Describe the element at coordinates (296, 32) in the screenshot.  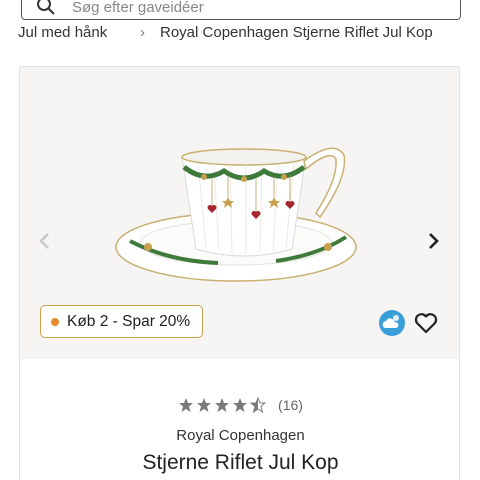
I see `breadcrumb-item-current: Royal Copenhagen Stjerne Riflet Jul Kop` at that location.